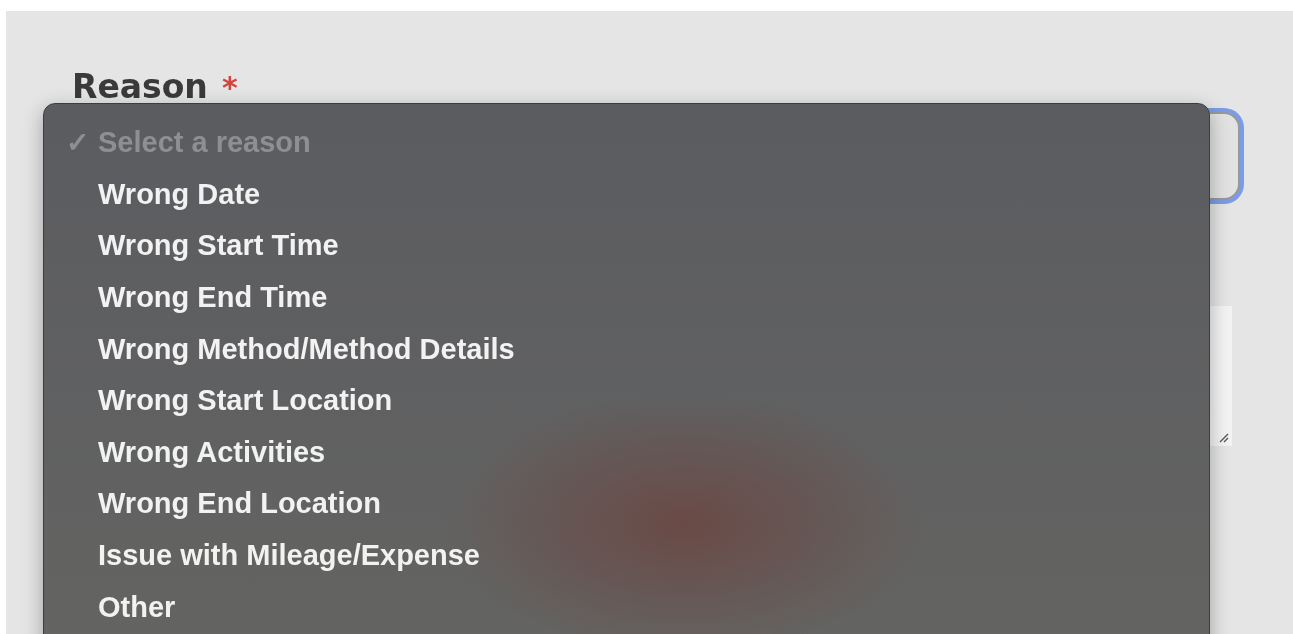 The width and height of the screenshot is (1293, 634). Describe the element at coordinates (637, 246) in the screenshot. I see `menu-option: Wrong Start Time` at that location.